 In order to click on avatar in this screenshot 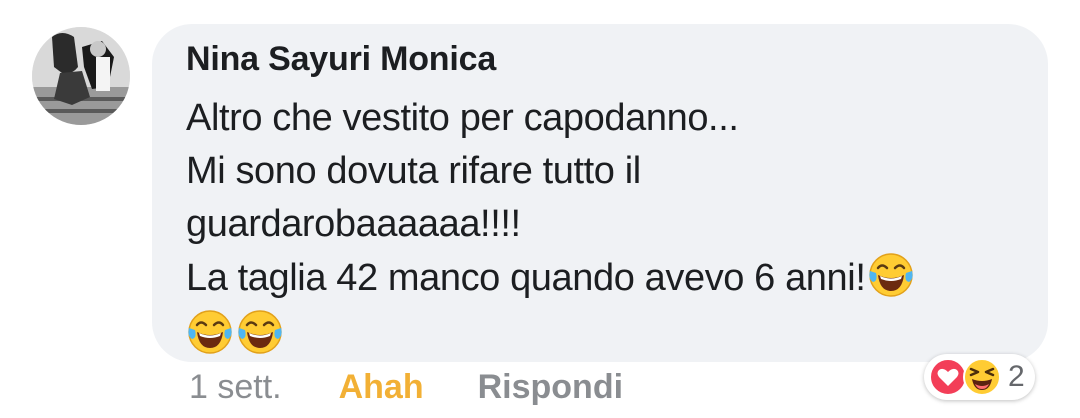, I will do `click(81, 76)`.